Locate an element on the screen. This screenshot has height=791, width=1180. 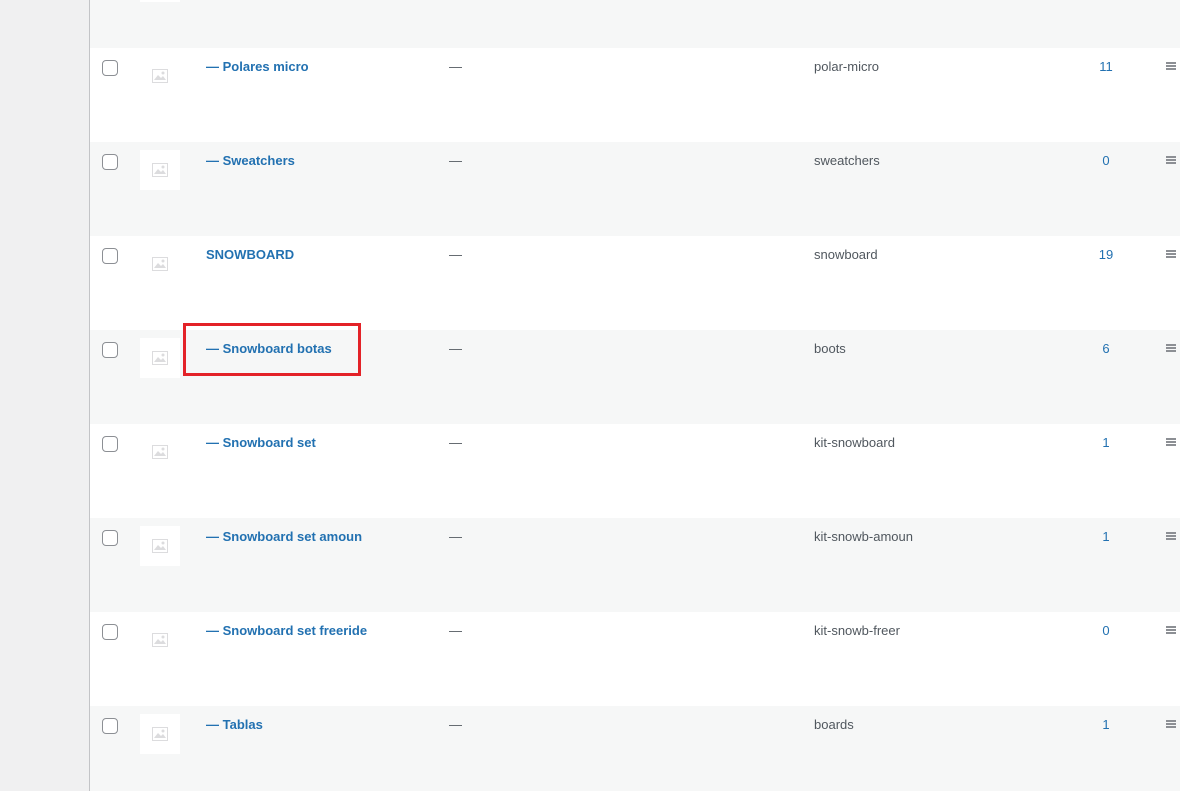
table-row: — Snowboard botas — boots 6 is located at coordinates (635, 377).